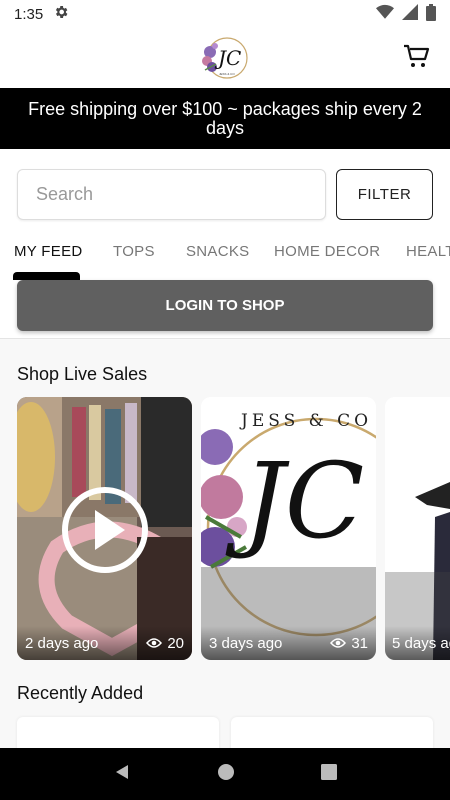  Describe the element at coordinates (61, 14) in the screenshot. I see `gear-icon` at that location.